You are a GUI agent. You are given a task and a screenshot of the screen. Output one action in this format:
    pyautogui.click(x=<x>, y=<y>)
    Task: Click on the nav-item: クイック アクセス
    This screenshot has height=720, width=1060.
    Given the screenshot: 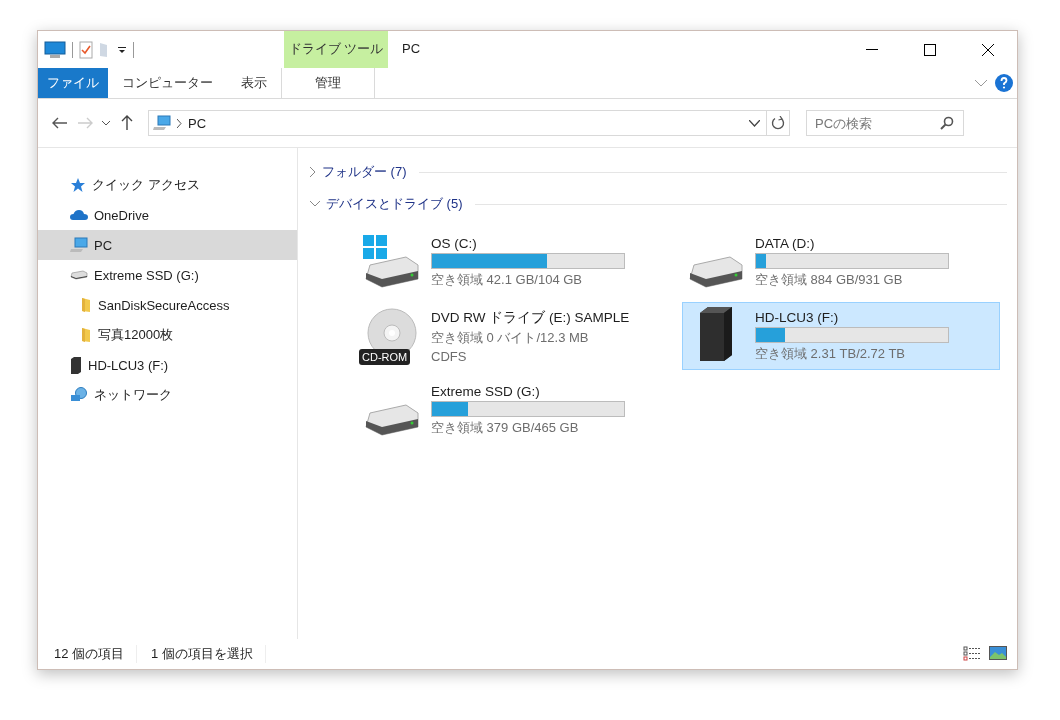 What is the action you would take?
    pyautogui.click(x=167, y=185)
    